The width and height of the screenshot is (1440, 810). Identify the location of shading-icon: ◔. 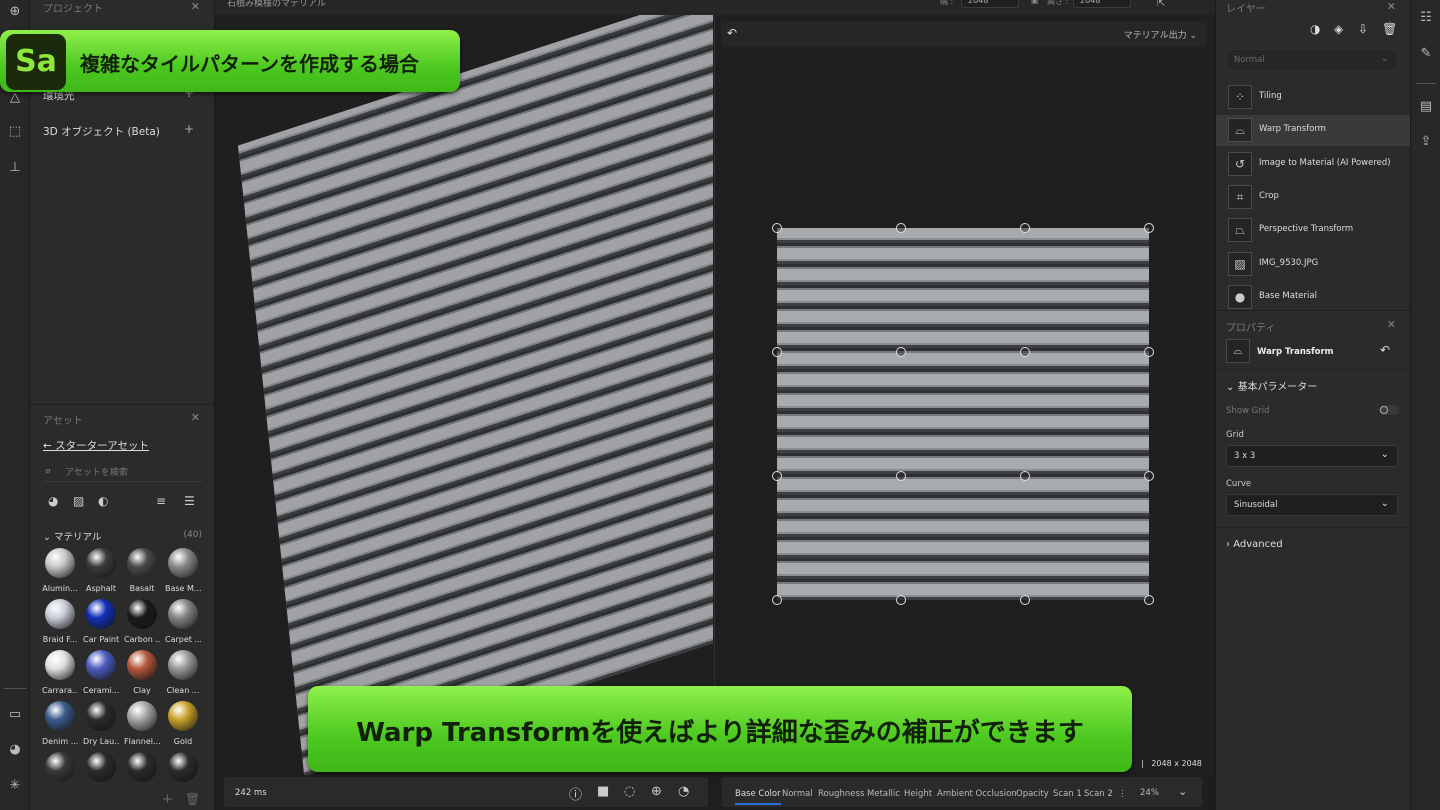
(683, 791).